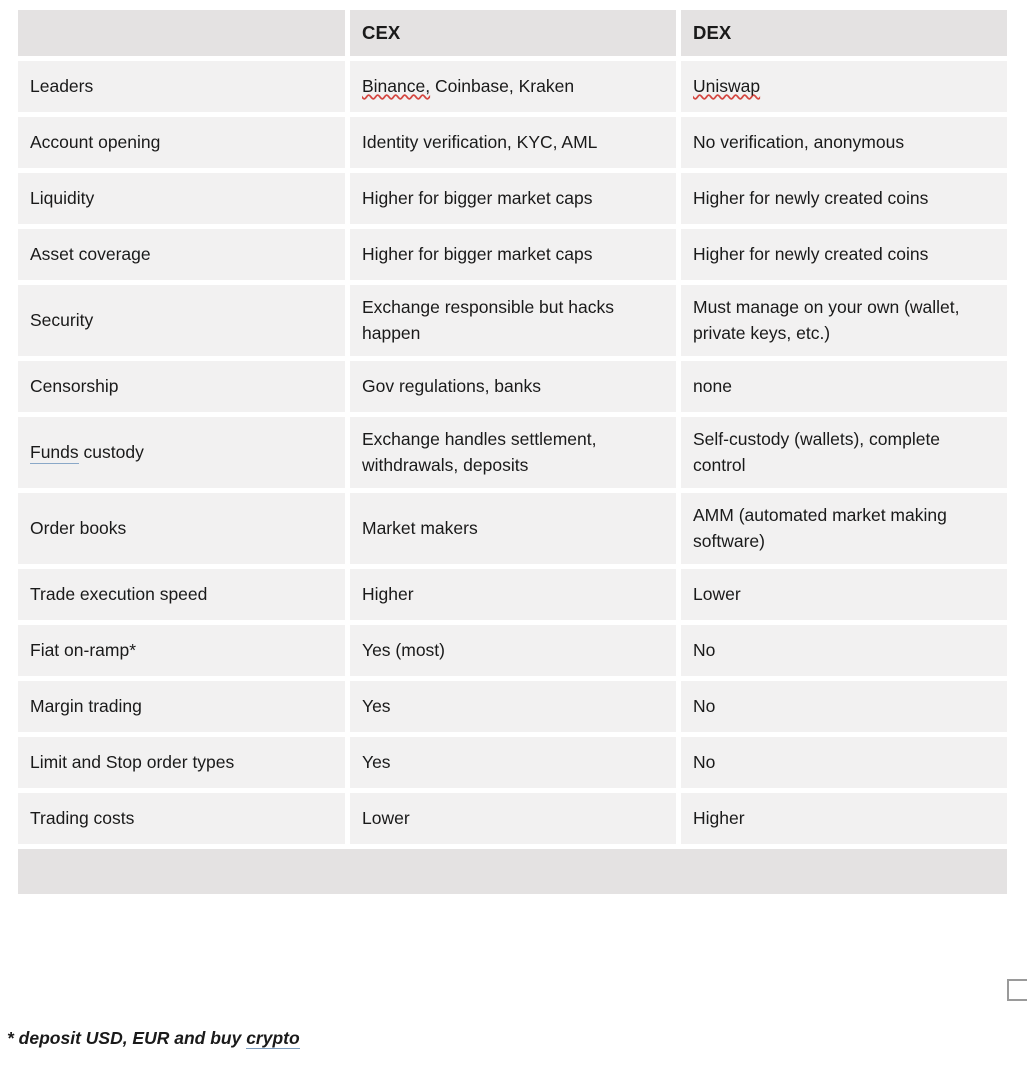 Image resolution: width=1027 pixels, height=1080 pixels. What do you see at coordinates (181, 198) in the screenshot?
I see `row-label-liquidity: Liquidity` at bounding box center [181, 198].